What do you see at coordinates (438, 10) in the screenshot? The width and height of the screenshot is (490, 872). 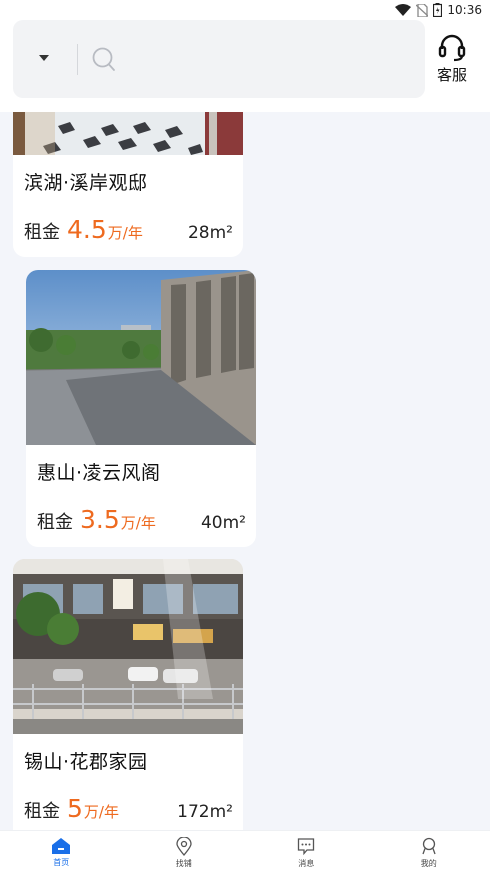 I see `battery-icon` at bounding box center [438, 10].